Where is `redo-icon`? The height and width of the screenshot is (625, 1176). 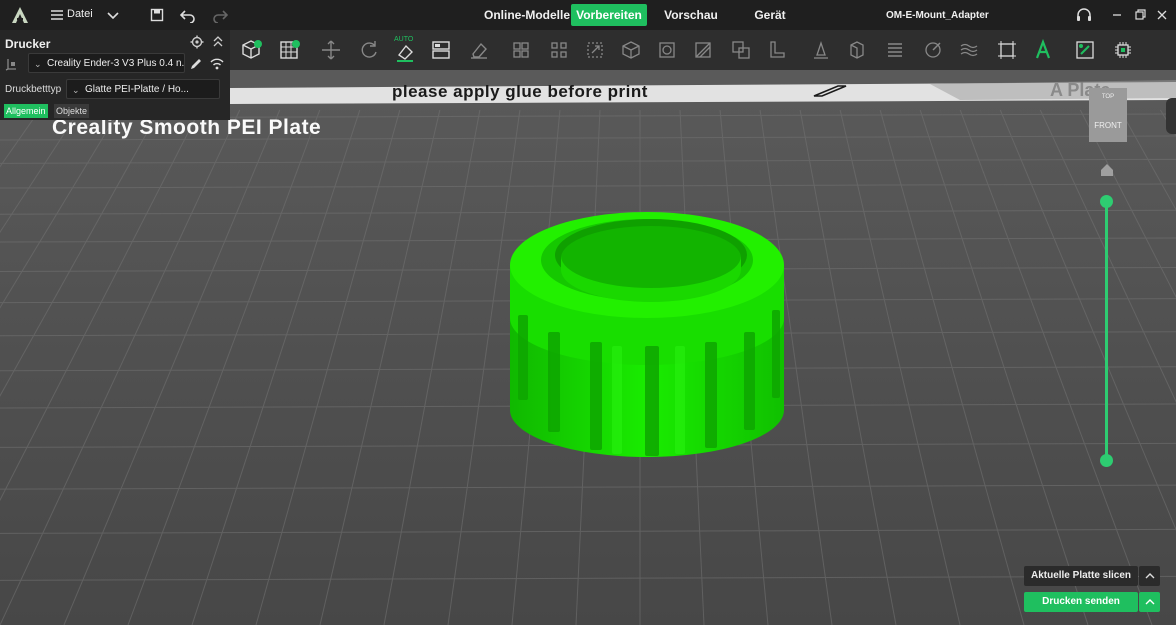
redo-icon is located at coordinates (220, 15).